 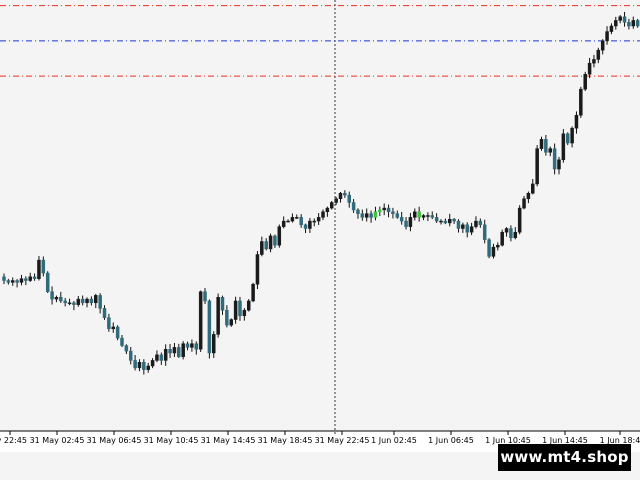 What do you see at coordinates (171, 440) in the screenshot?
I see `x-tick-label: 31 May 10:45` at bounding box center [171, 440].